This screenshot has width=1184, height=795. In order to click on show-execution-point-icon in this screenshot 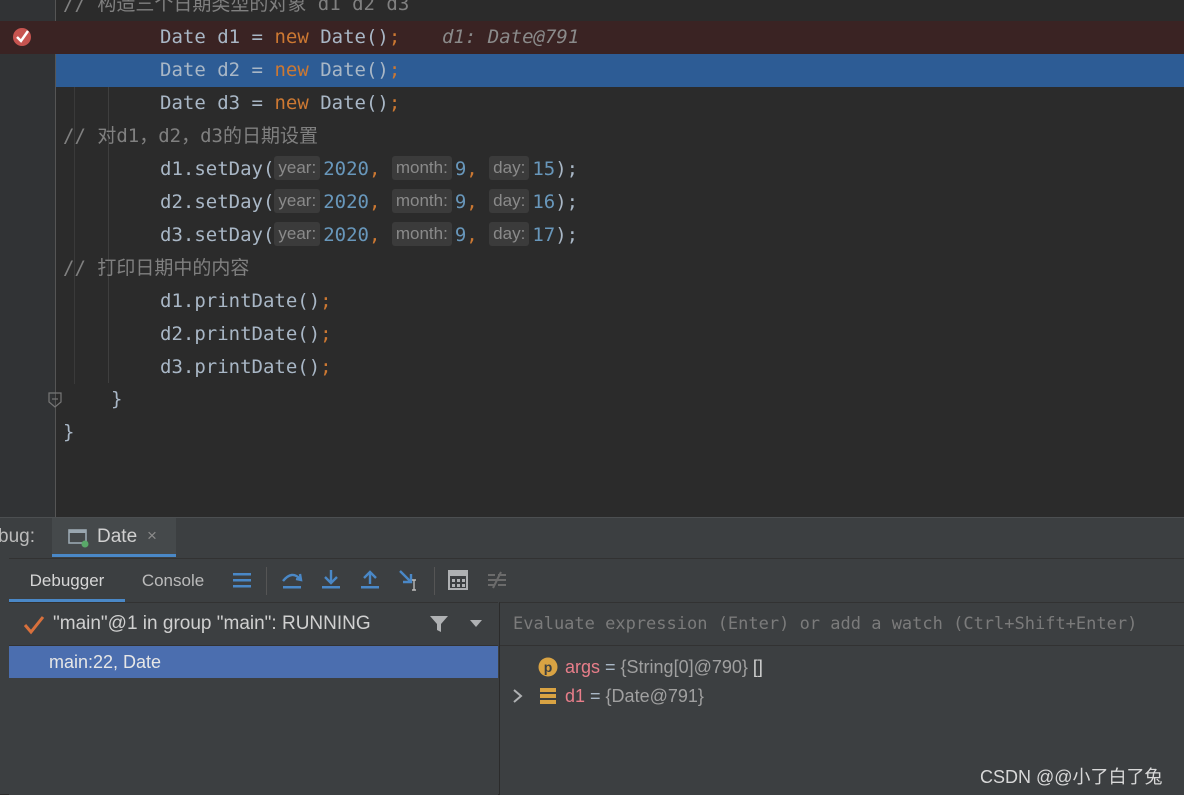, I will do `click(242, 580)`.